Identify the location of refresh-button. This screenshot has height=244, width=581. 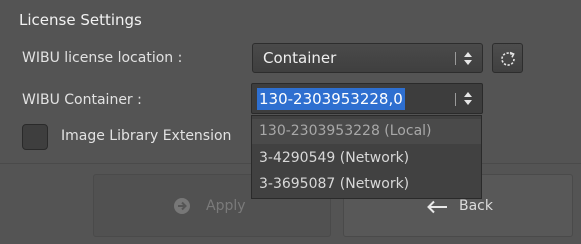
(507, 58).